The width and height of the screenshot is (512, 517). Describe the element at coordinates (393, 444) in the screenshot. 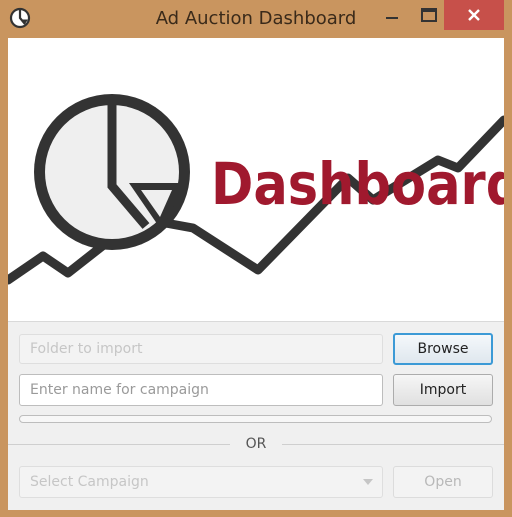

I see `or-divider-right` at that location.